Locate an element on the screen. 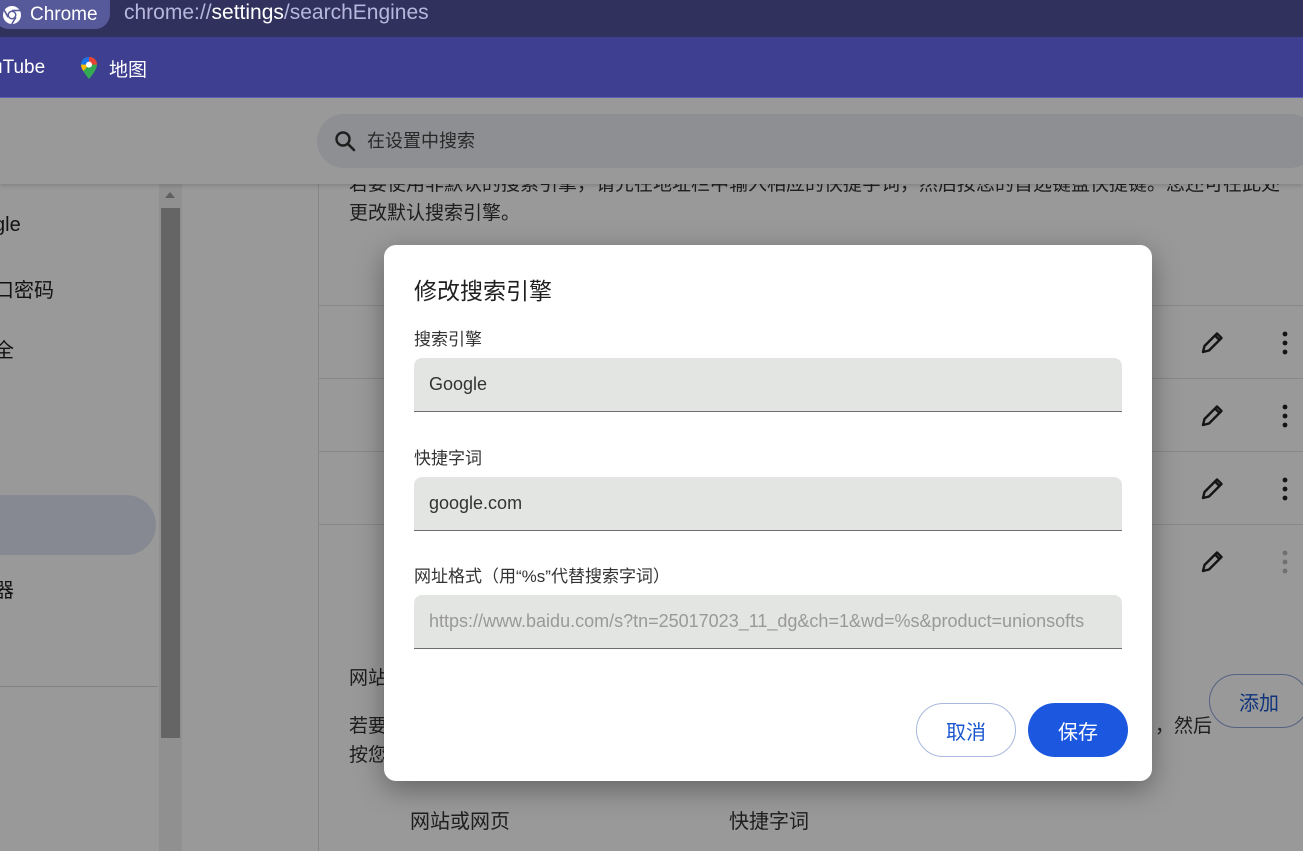 This screenshot has width=1303, height=851. address-bar: chrome://settings/searchEngines is located at coordinates (276, 13).